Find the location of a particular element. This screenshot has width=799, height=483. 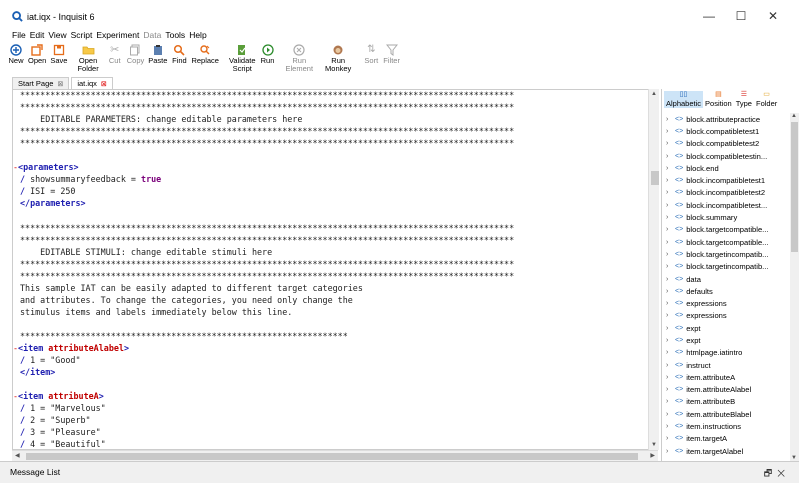

code-line: / ISI = 250 is located at coordinates (267, 191).